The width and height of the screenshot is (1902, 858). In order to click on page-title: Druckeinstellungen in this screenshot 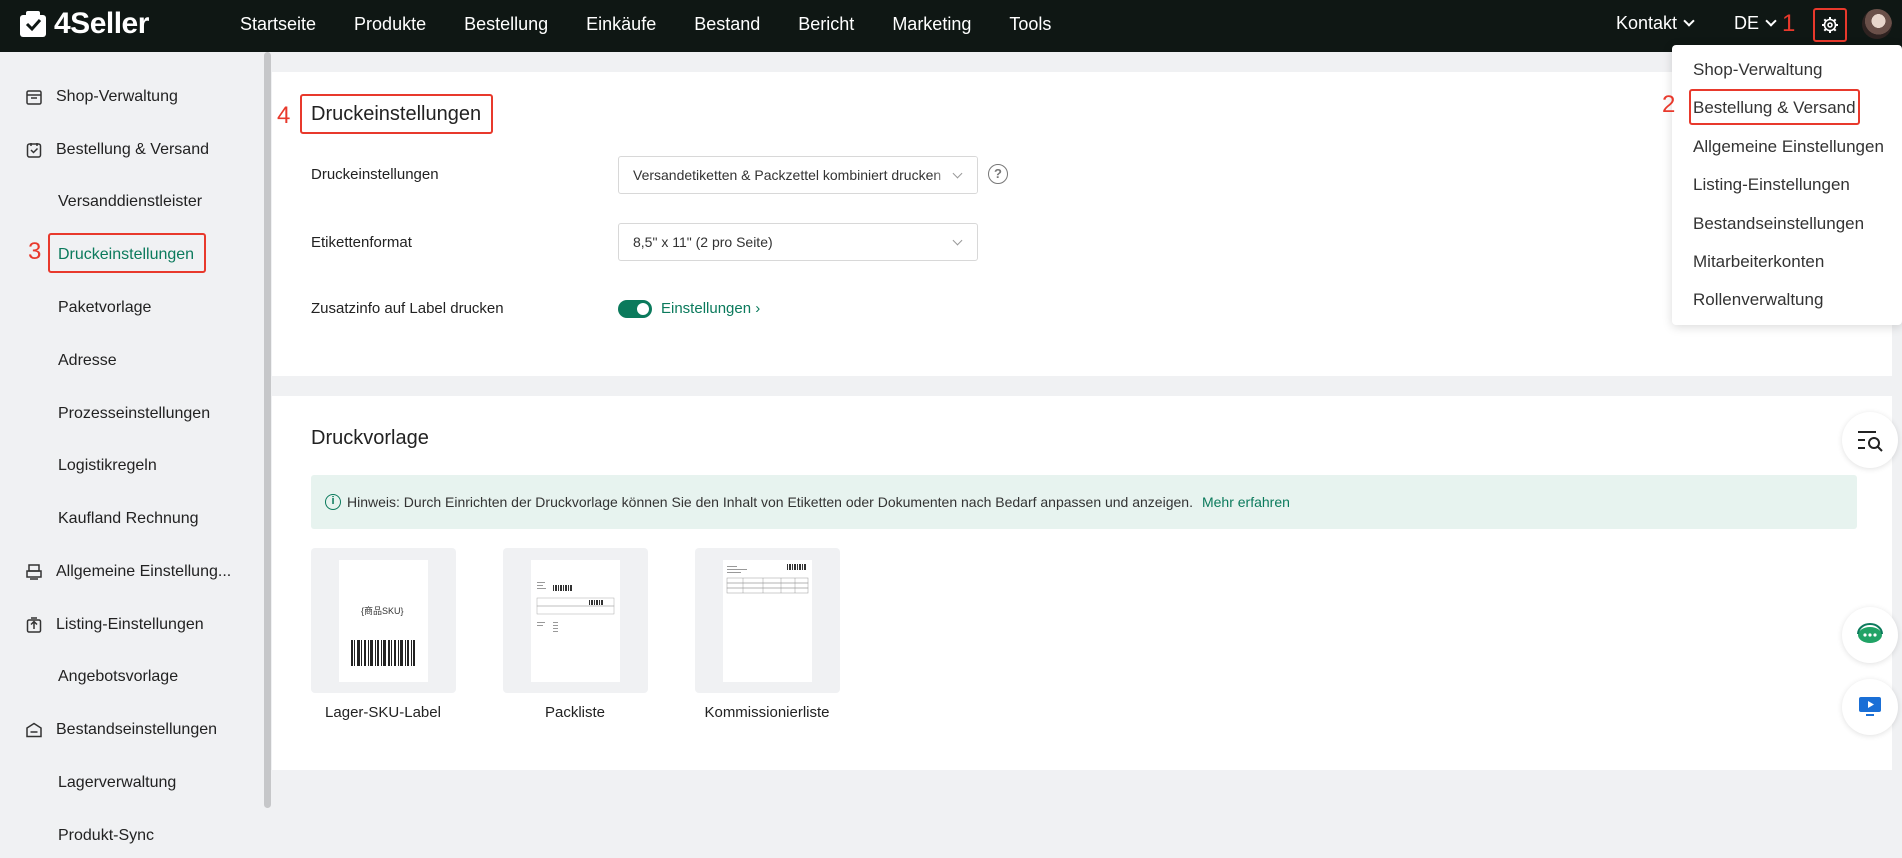, I will do `click(396, 114)`.